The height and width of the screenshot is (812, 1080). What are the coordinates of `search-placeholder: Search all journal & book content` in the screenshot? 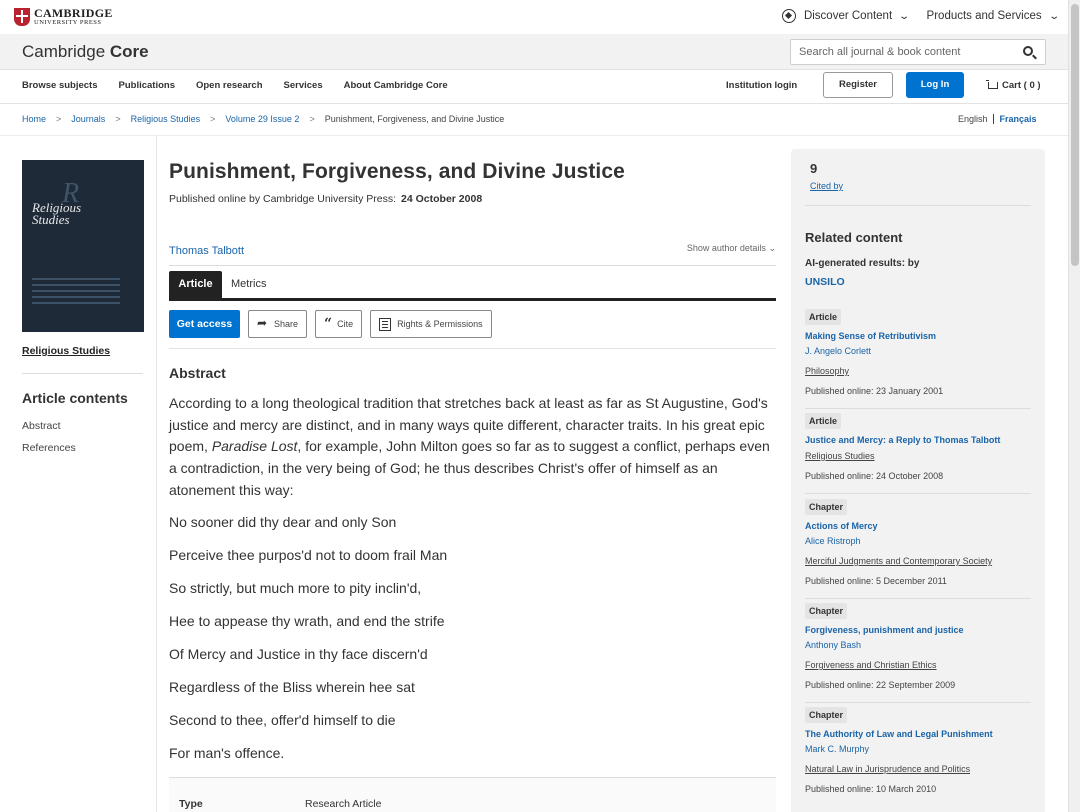 It's located at (880, 52).